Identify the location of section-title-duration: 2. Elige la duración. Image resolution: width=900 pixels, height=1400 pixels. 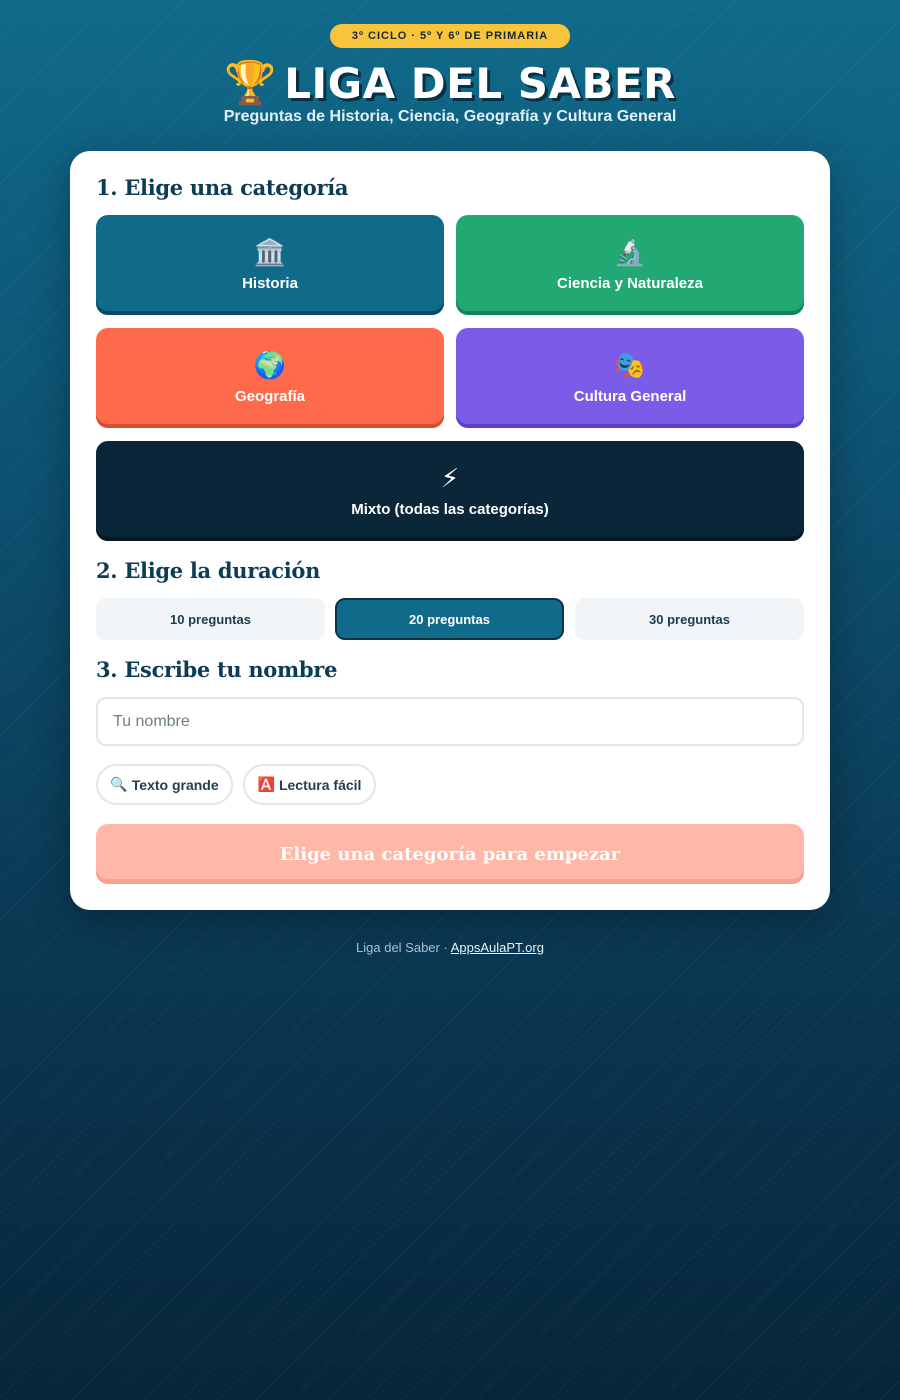
(208, 570).